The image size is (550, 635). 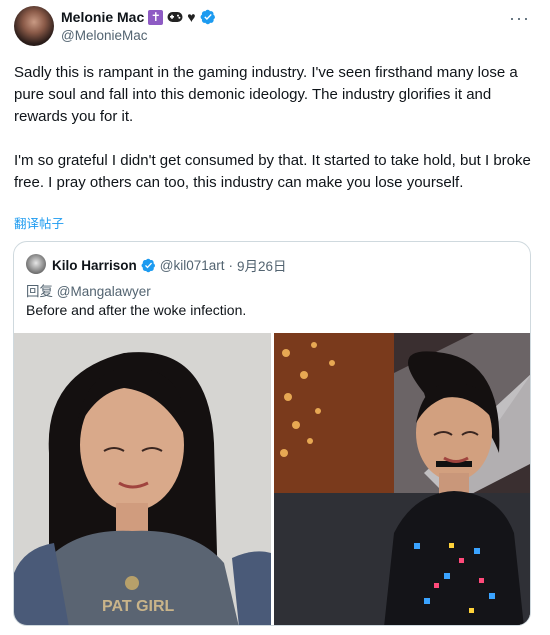 I want to click on svg-text: PAT GIRL, so click(x=138, y=606).